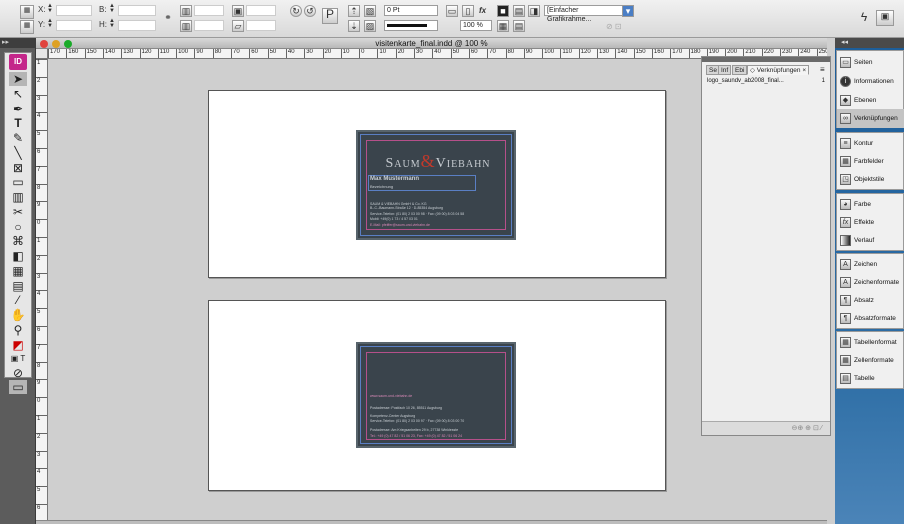 The height and width of the screenshot is (524, 904). I want to click on dock-item-layers: ◆ Ebenen, so click(870, 100).